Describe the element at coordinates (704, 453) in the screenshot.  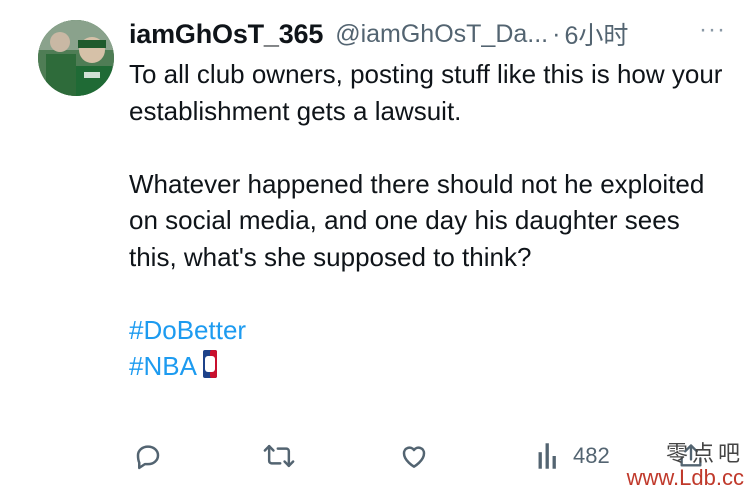
I see `watermark-chinese: 零点吧` at that location.